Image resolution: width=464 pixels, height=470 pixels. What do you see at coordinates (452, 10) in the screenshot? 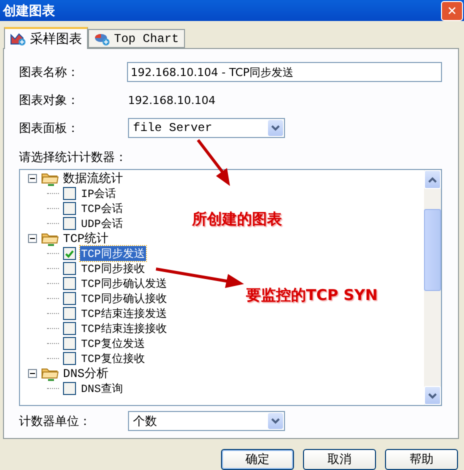
I see `close-button: ✕` at bounding box center [452, 10].